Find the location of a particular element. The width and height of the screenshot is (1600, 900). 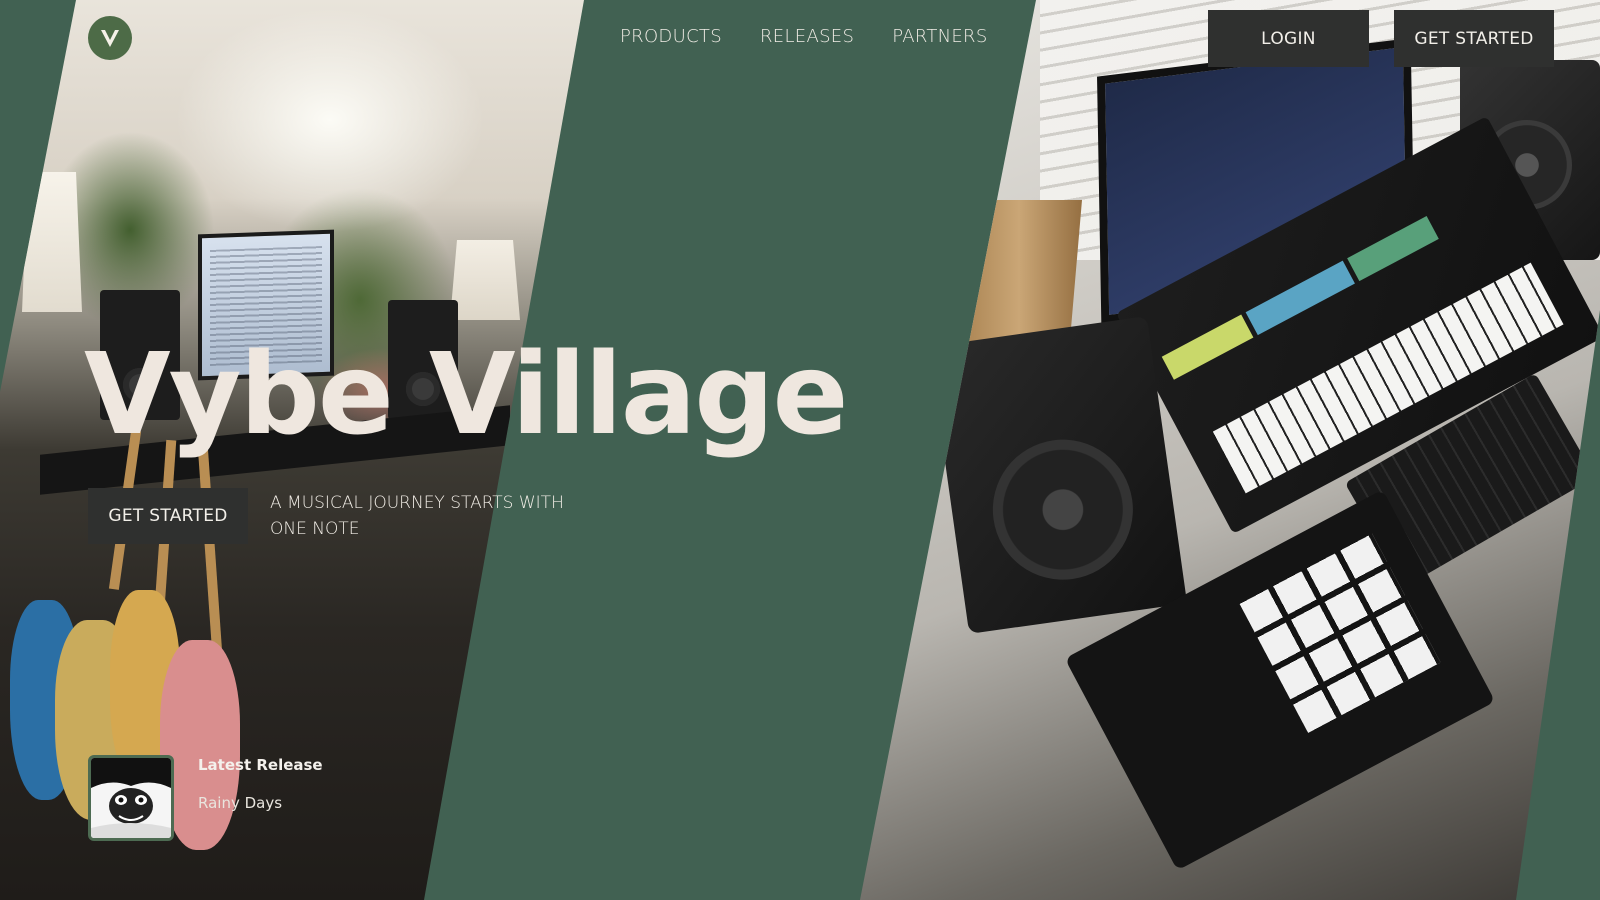

nav-releases: RELEASES is located at coordinates (807, 36).